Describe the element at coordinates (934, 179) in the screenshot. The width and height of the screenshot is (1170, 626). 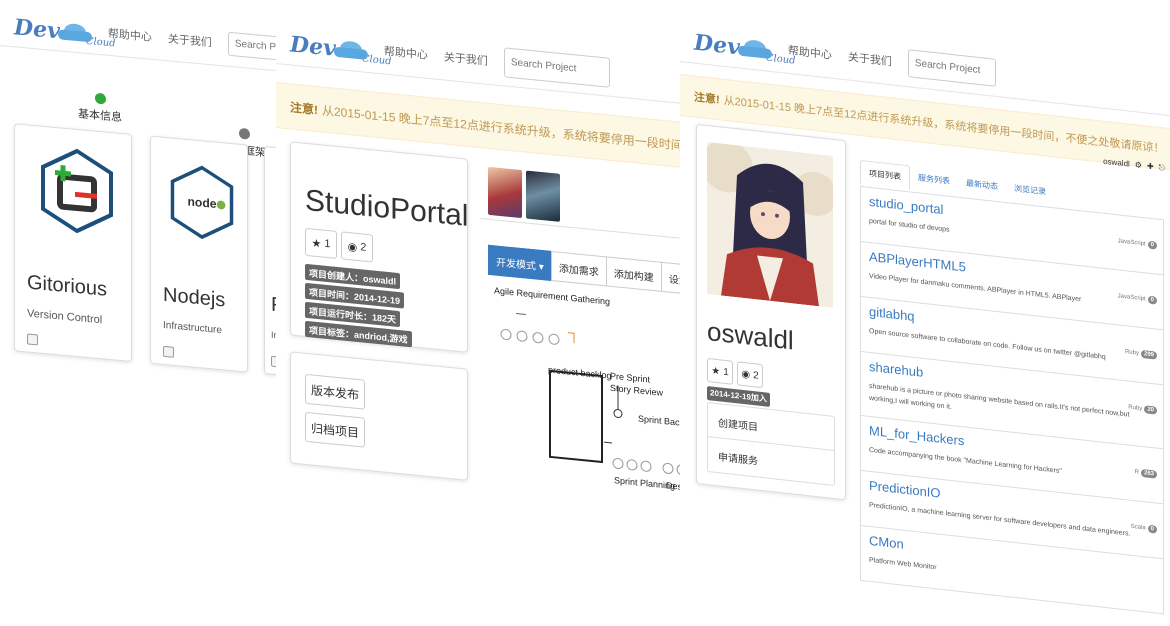
I see `tab-service-list: 服务列表` at that location.